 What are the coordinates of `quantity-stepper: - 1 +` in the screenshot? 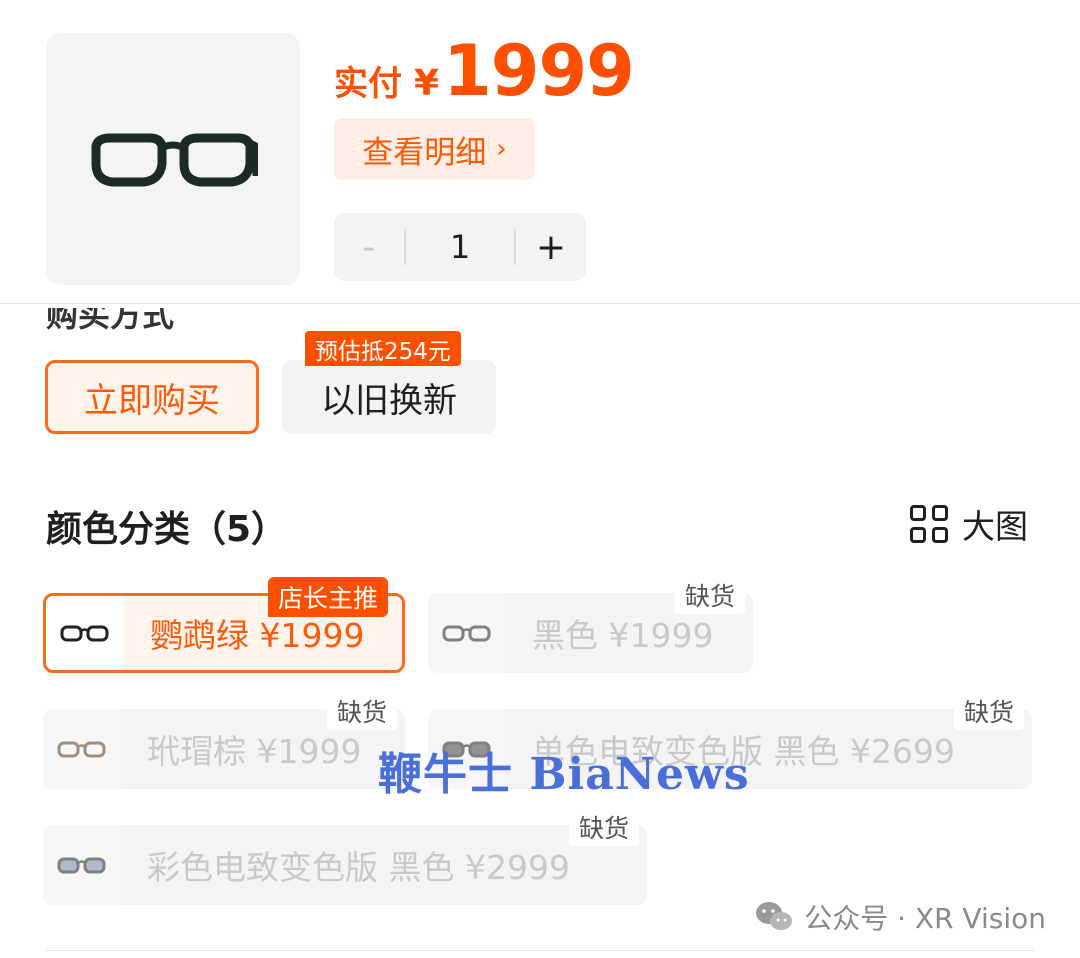 It's located at (460, 247).